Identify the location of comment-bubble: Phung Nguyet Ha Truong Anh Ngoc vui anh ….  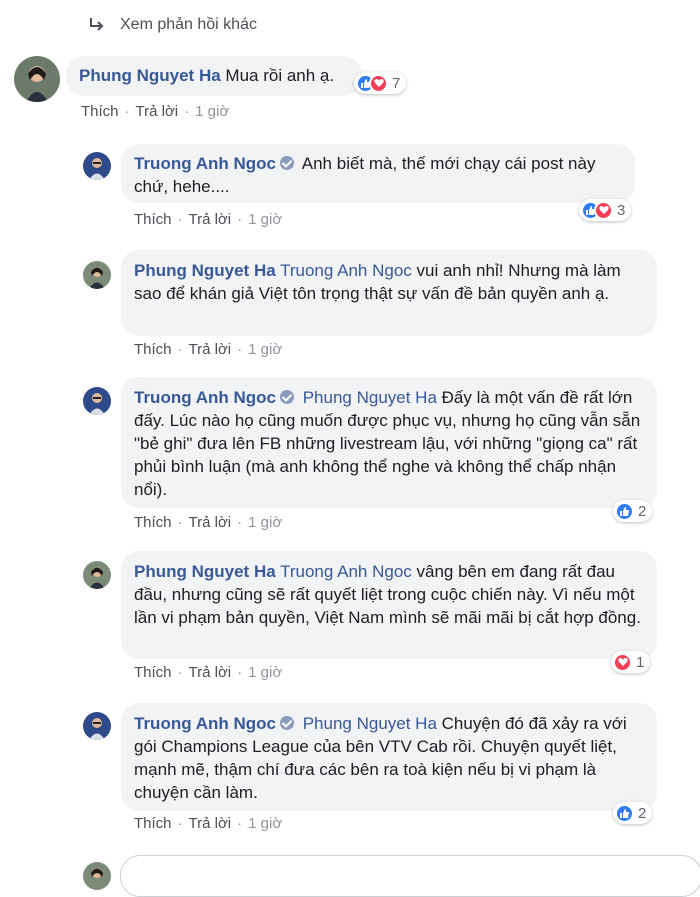
(389, 293).